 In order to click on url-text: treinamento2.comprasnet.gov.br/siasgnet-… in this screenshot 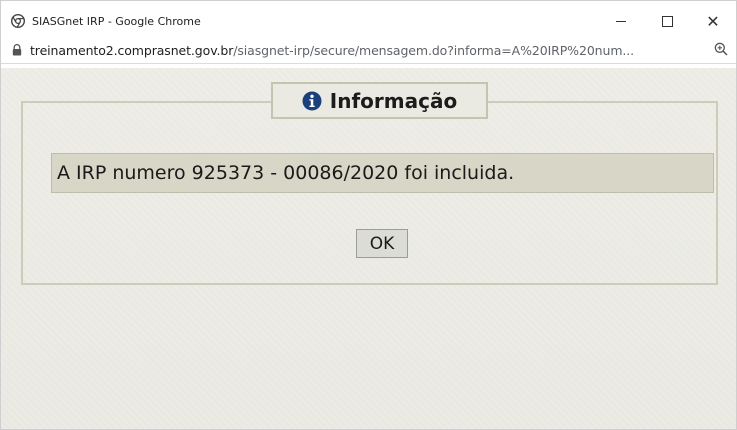, I will do `click(366, 50)`.